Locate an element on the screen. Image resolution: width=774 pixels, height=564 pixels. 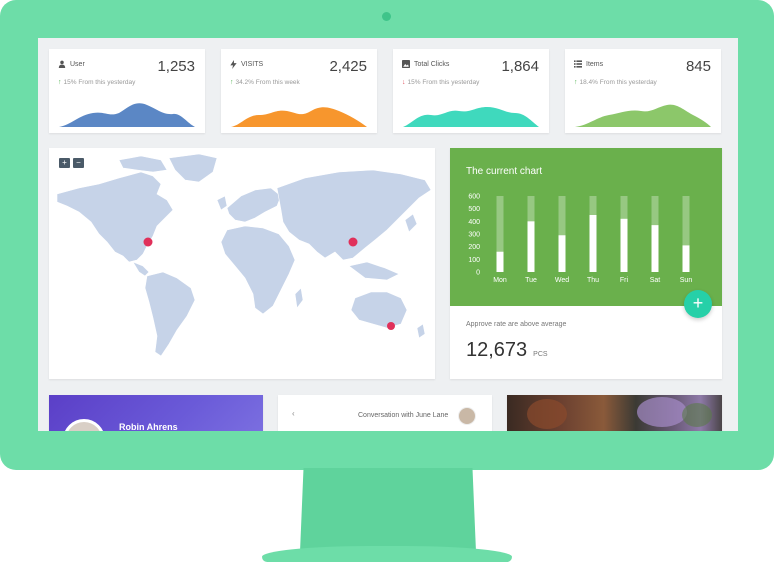
add-button: + is located at coordinates (698, 304).